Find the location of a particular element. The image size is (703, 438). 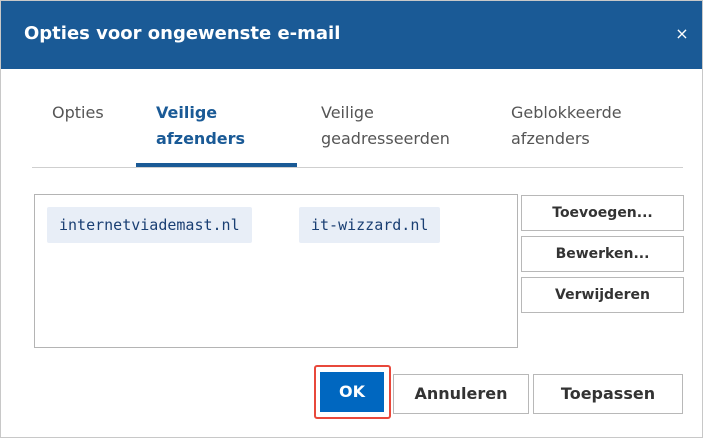

list-item: internetviademast.nl is located at coordinates (149, 225).